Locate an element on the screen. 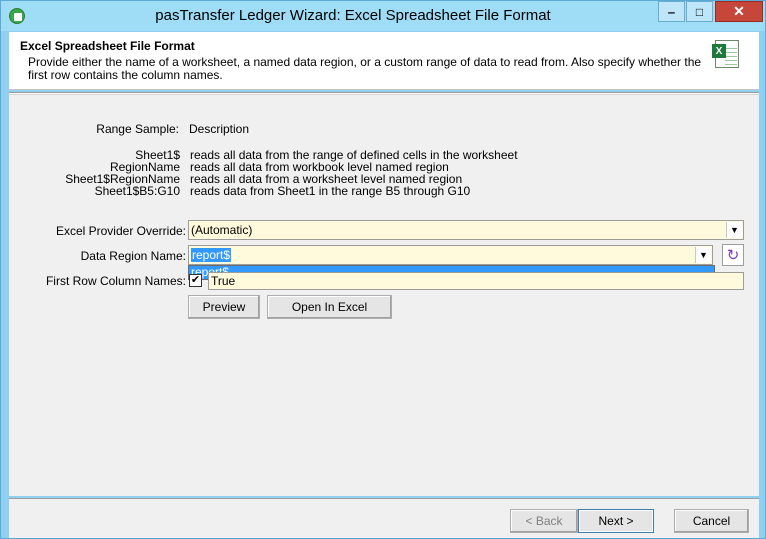 Image resolution: width=766 pixels, height=539 pixels. page-title: Excel Spreadsheet File Format is located at coordinates (107, 46).